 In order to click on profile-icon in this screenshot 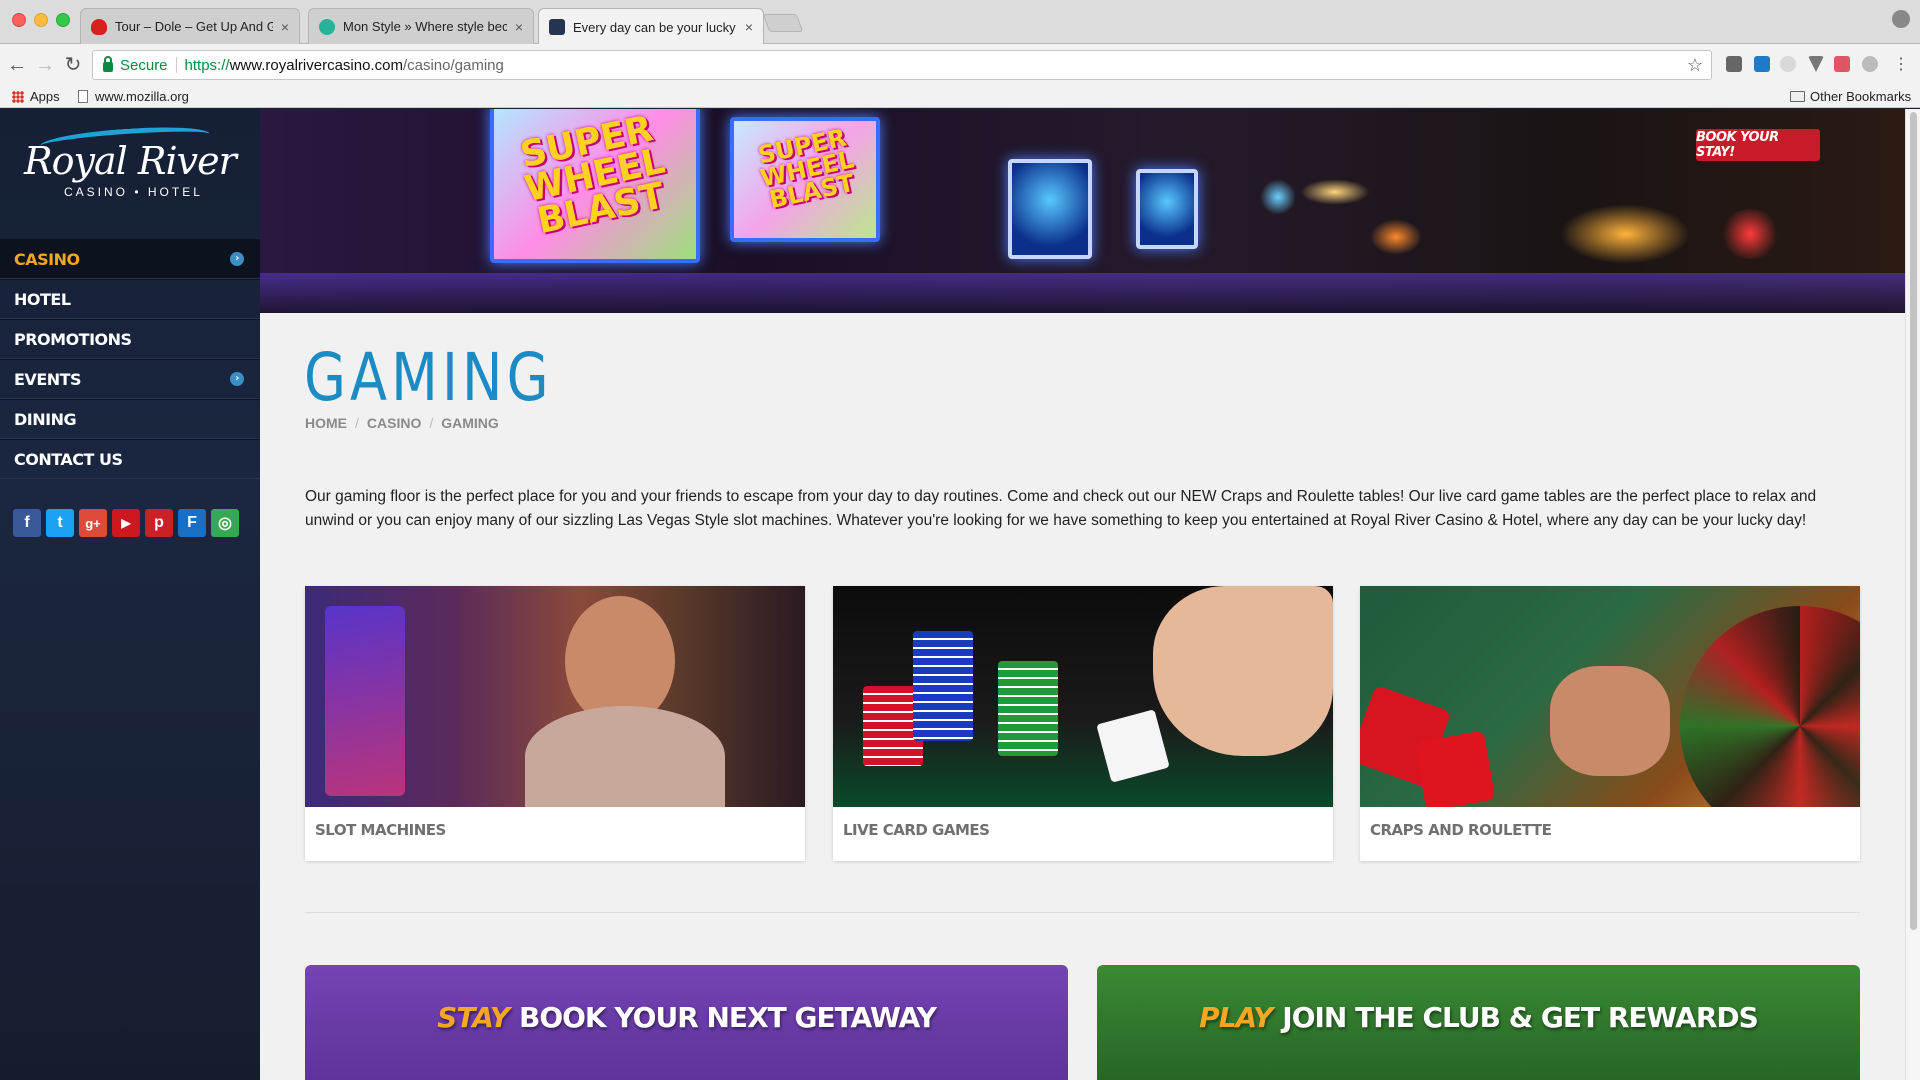, I will do `click(1901, 19)`.